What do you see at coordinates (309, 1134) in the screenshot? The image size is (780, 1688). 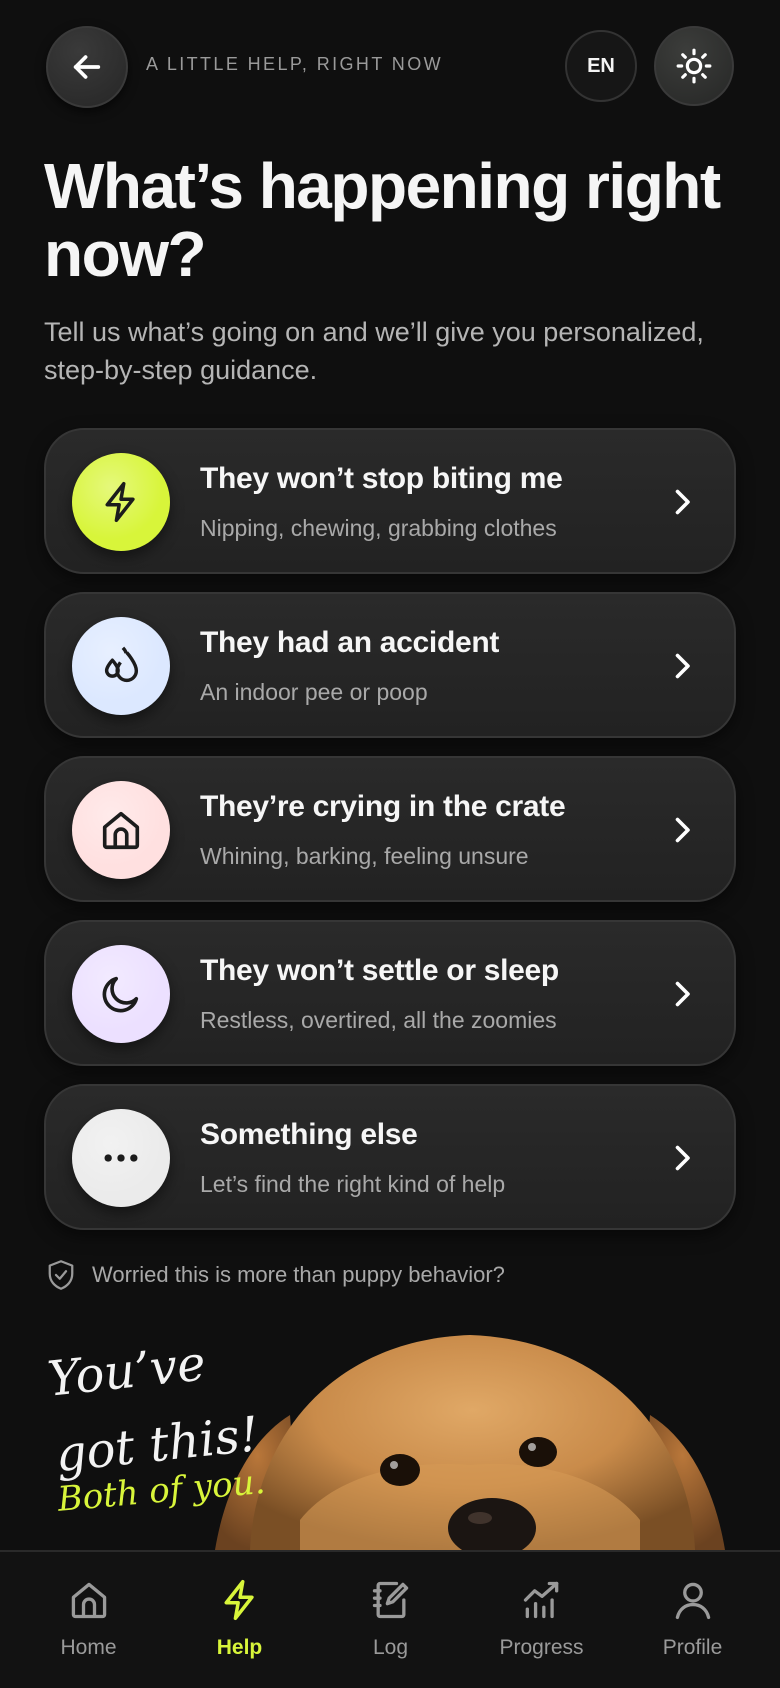 I see `option-title: Something else` at bounding box center [309, 1134].